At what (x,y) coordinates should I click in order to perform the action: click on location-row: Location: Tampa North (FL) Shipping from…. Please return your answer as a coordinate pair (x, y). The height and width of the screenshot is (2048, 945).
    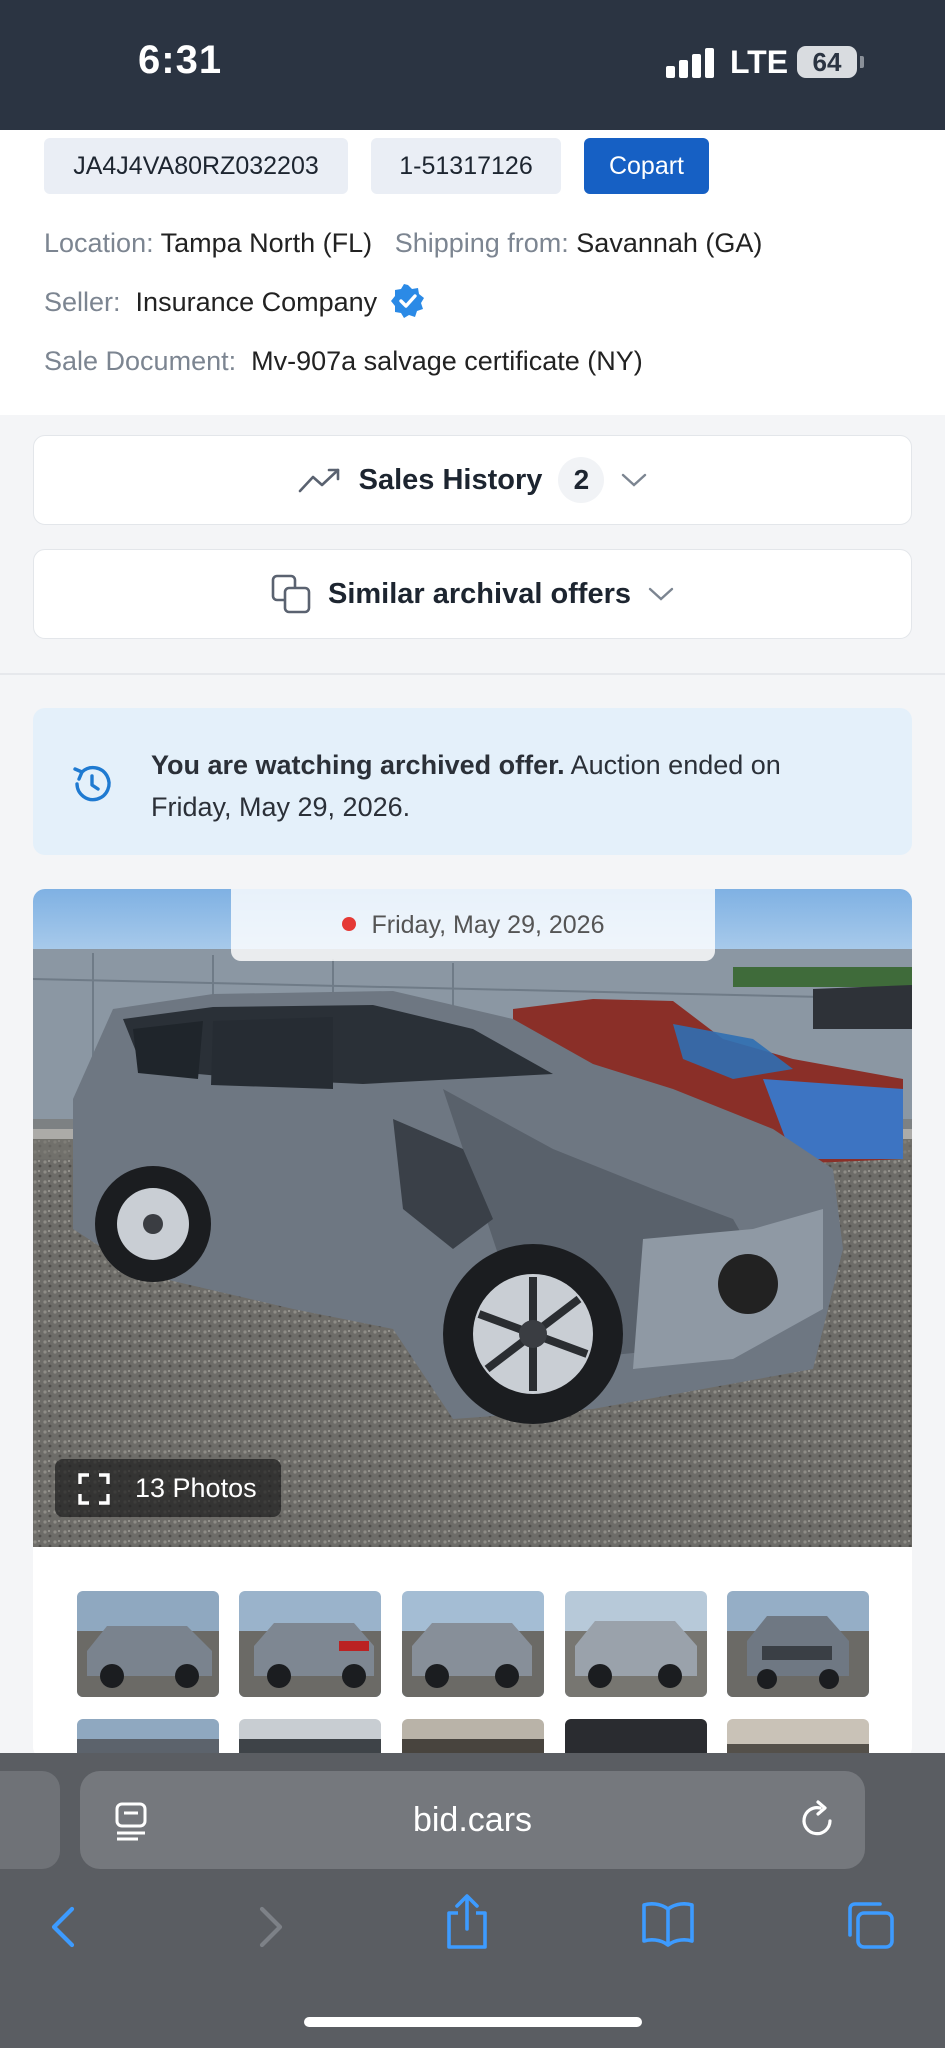
    Looking at the image, I should click on (403, 243).